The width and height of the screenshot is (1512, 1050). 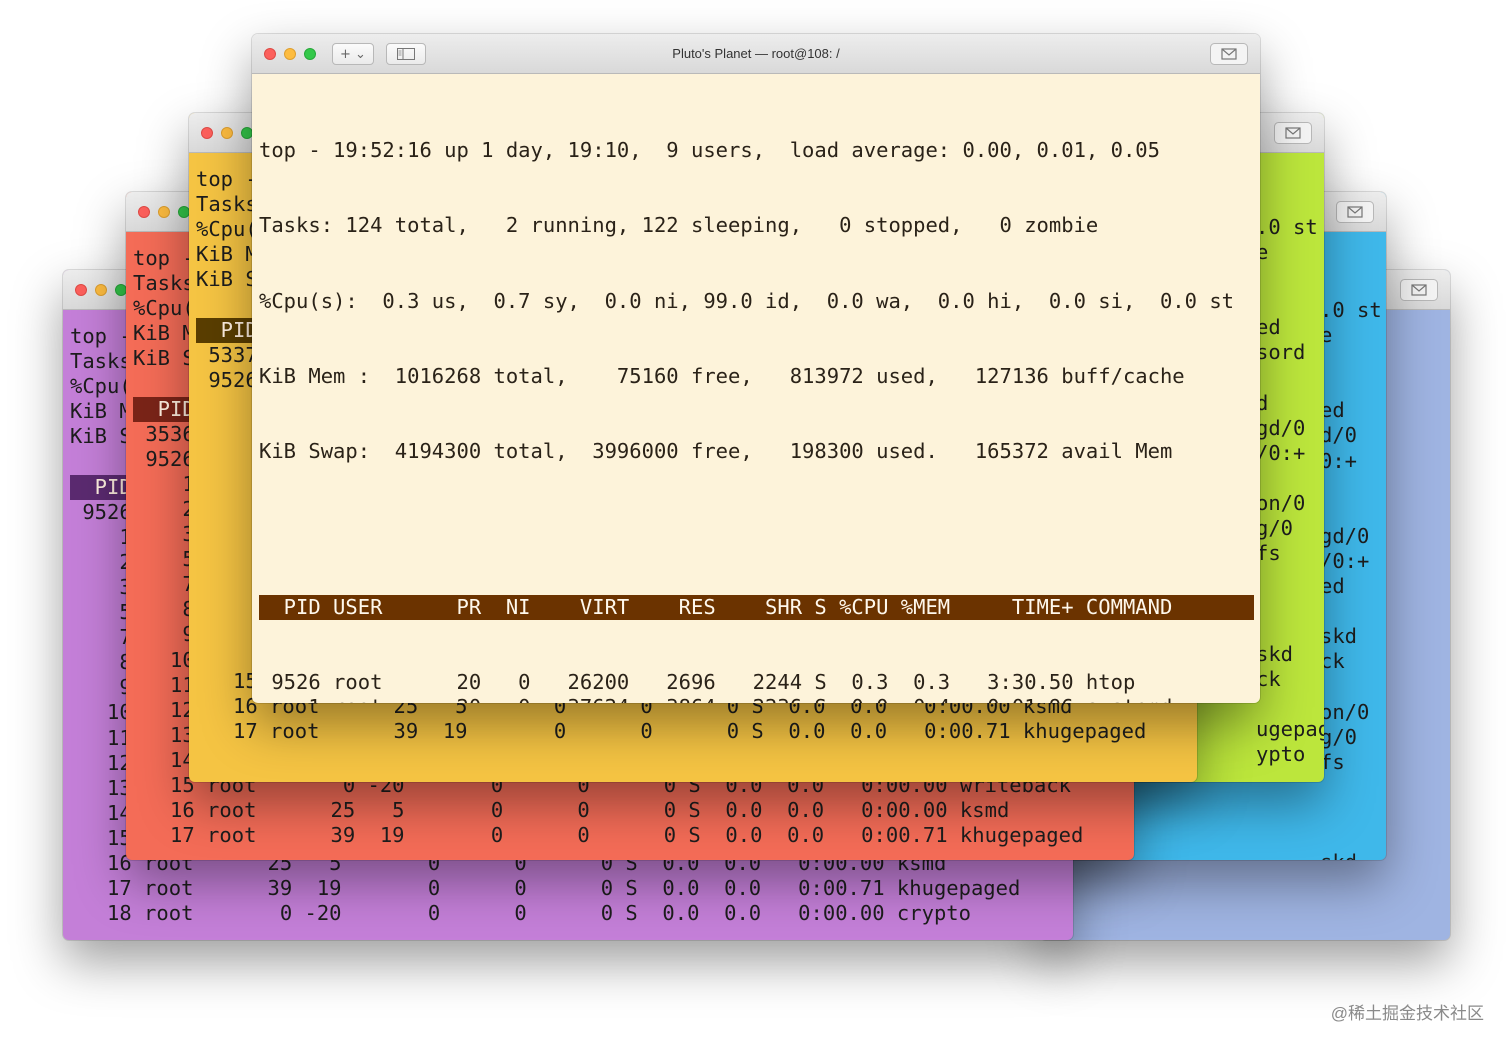 I want to click on window-title: Pluto's Planet — root@108: /, so click(x=756, y=53).